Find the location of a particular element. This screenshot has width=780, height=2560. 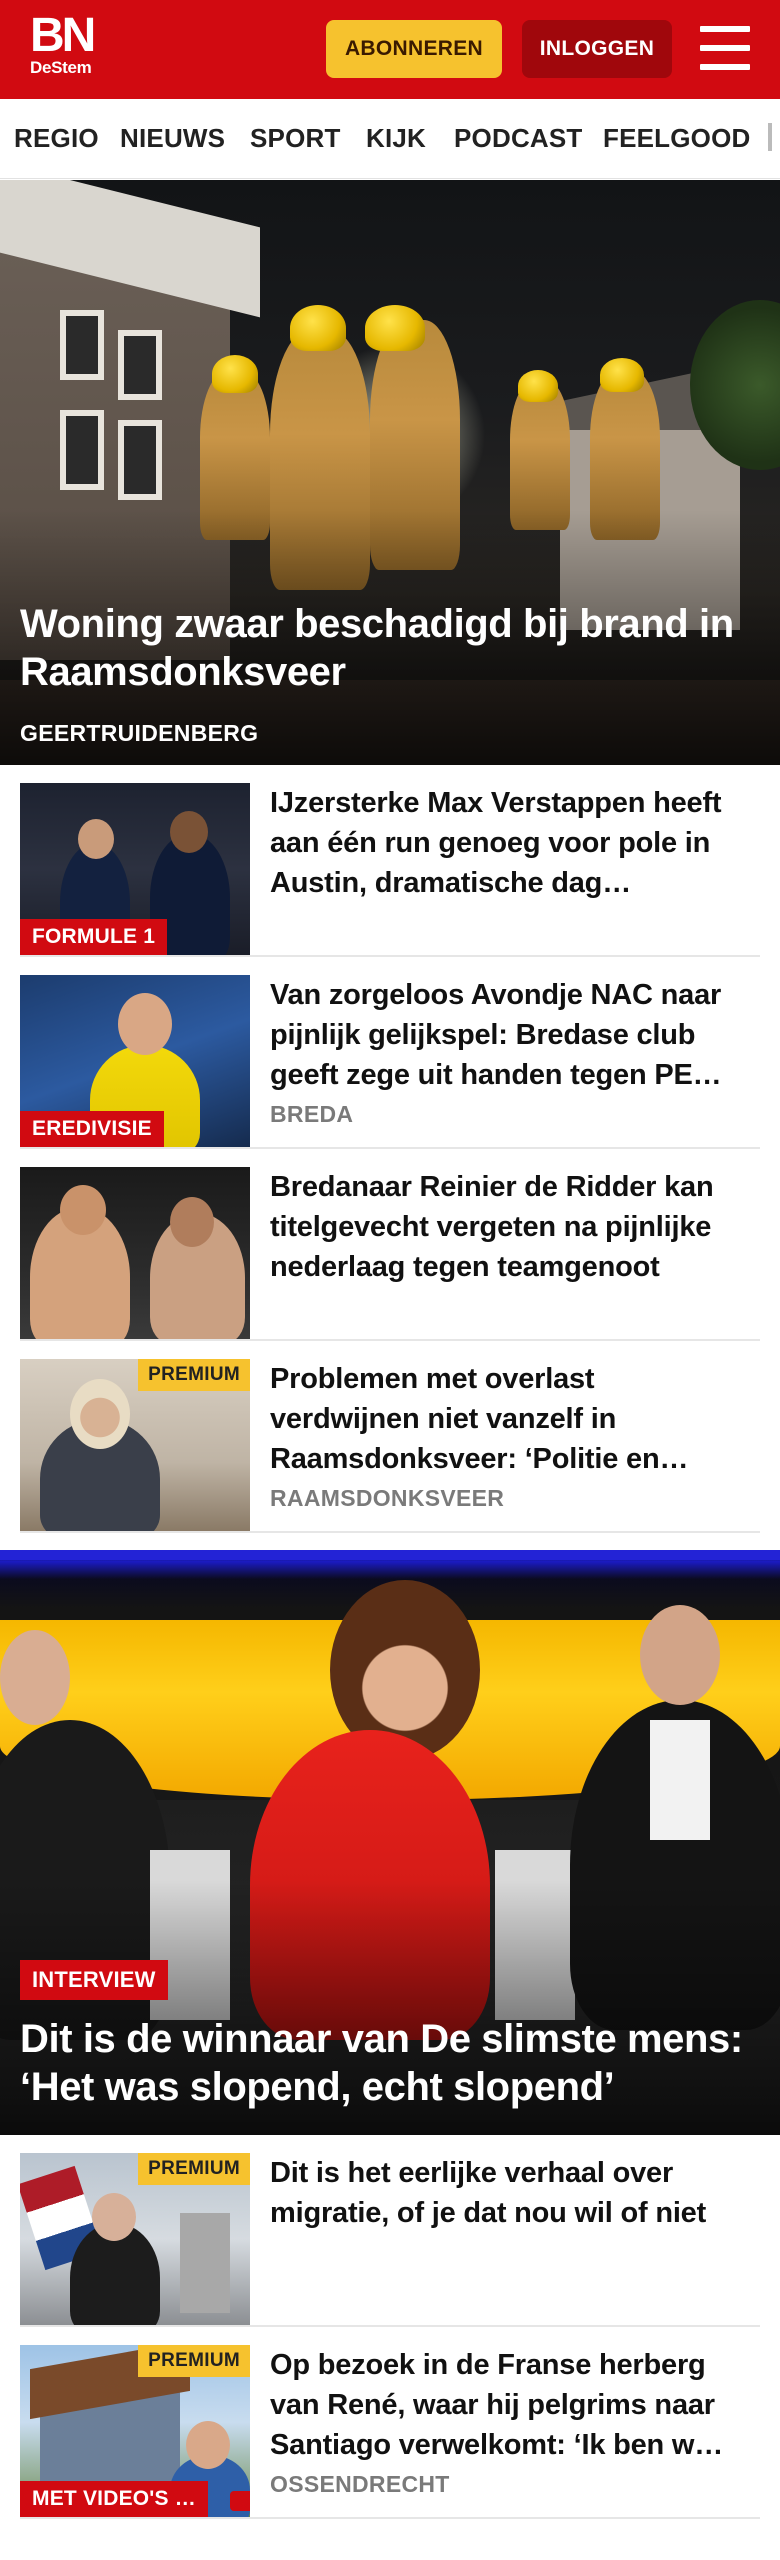

nav-item-regio: REGIO is located at coordinates (56, 138).